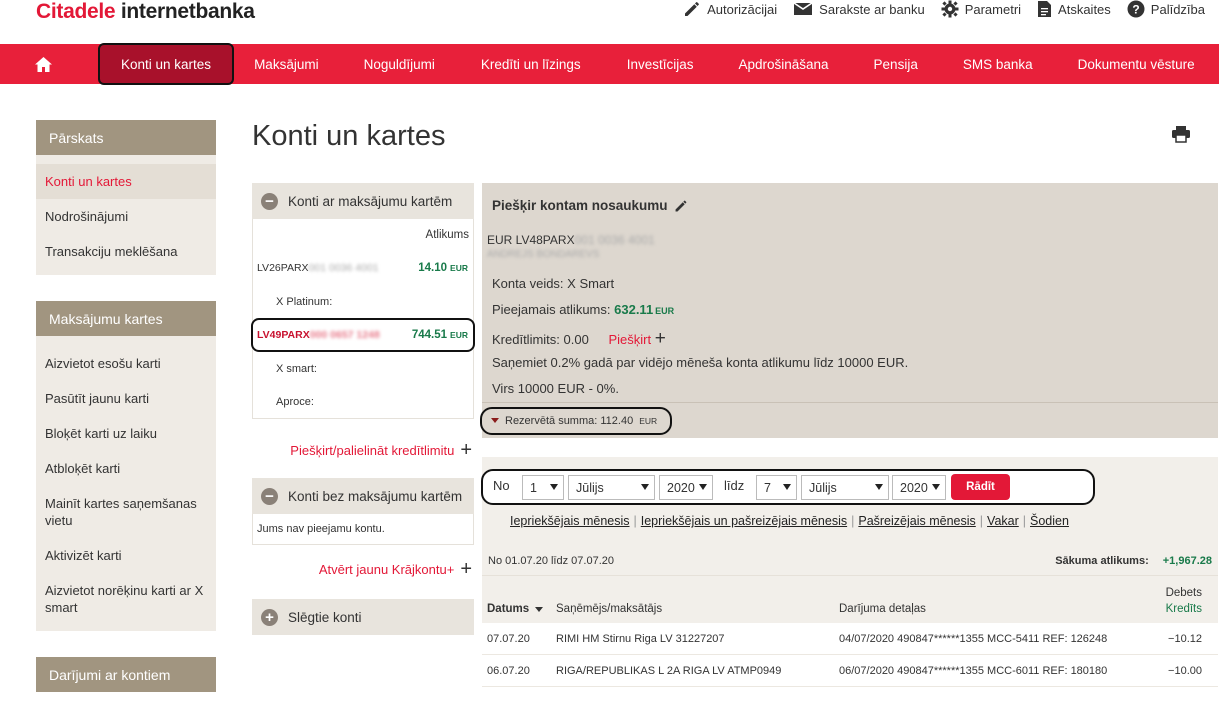 The width and height of the screenshot is (1219, 718). What do you see at coordinates (609, 609) in the screenshot?
I see `column-party: Saņēmējs/maksātājs` at bounding box center [609, 609].